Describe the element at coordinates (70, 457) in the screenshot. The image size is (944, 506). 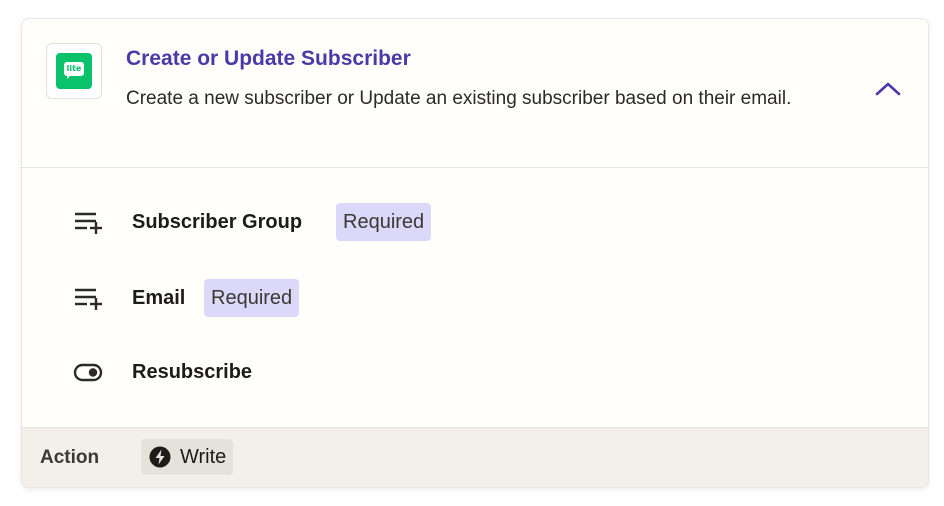
I see `footer-label: Action` at that location.